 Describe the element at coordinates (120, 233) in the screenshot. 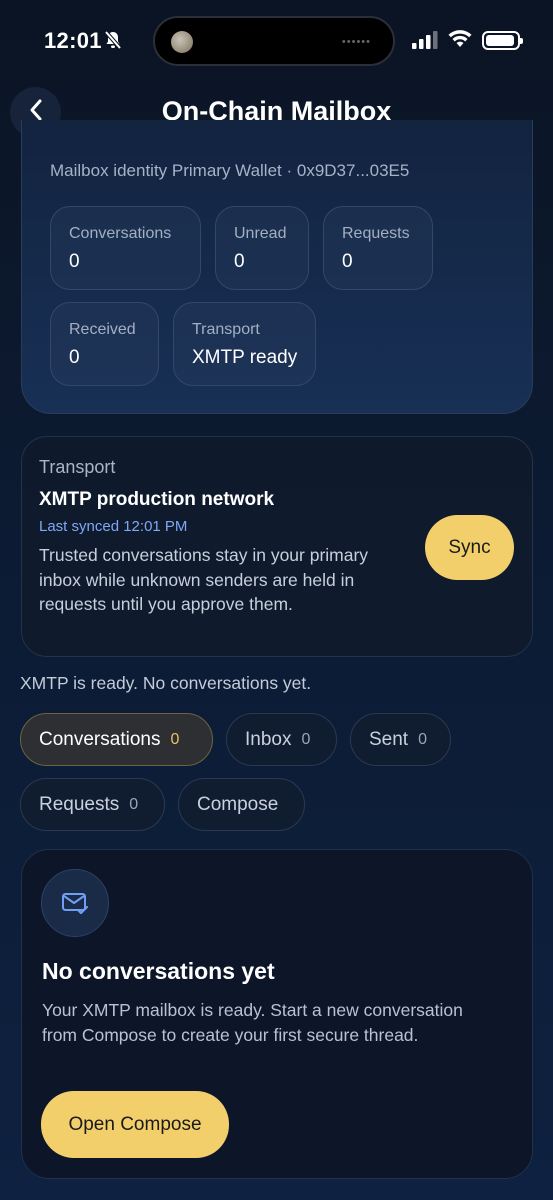

I see `stat-label: Conversations` at that location.